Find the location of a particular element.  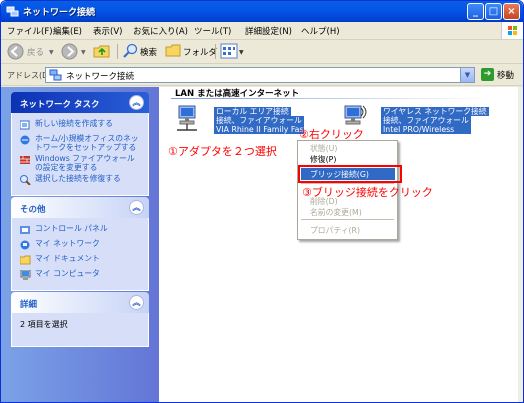

firewall-icon is located at coordinates (25, 160).